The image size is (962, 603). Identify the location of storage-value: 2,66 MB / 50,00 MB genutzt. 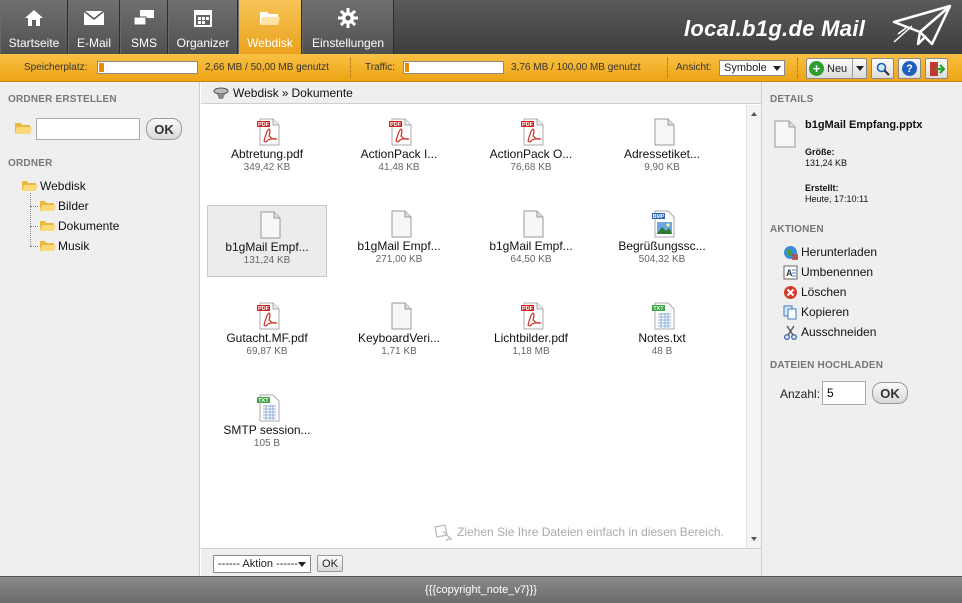
(267, 67).